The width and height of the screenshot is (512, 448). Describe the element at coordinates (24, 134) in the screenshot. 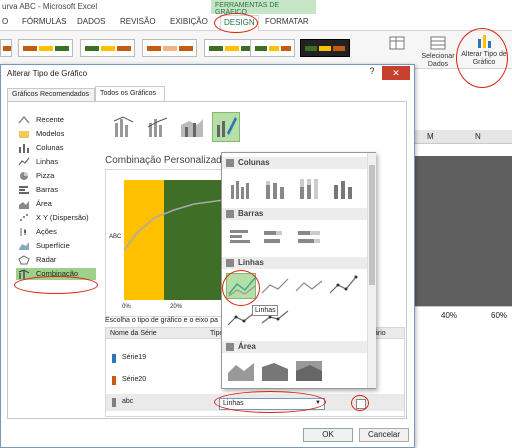

I see `folder-icon` at that location.